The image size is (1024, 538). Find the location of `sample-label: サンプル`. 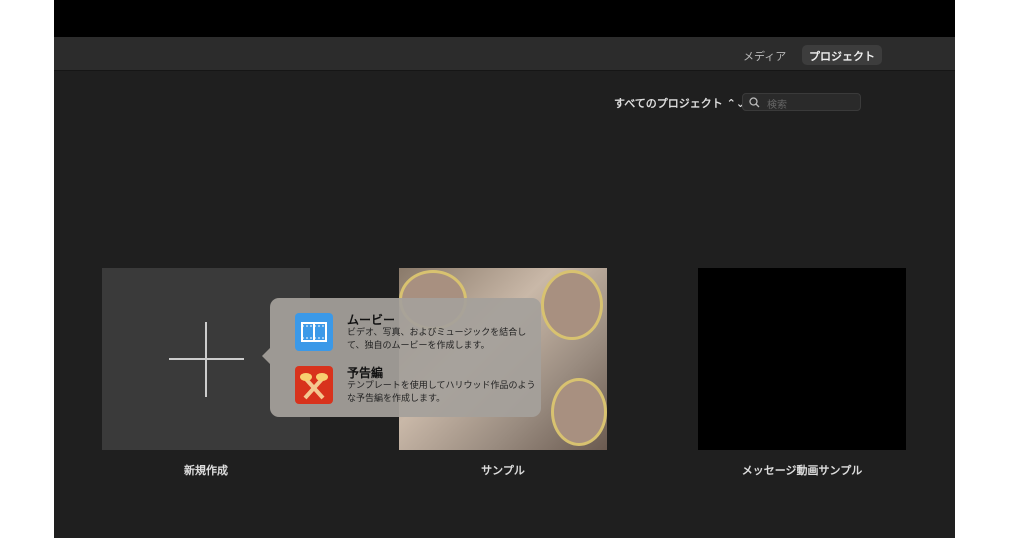

sample-label: サンプル is located at coordinates (503, 470).